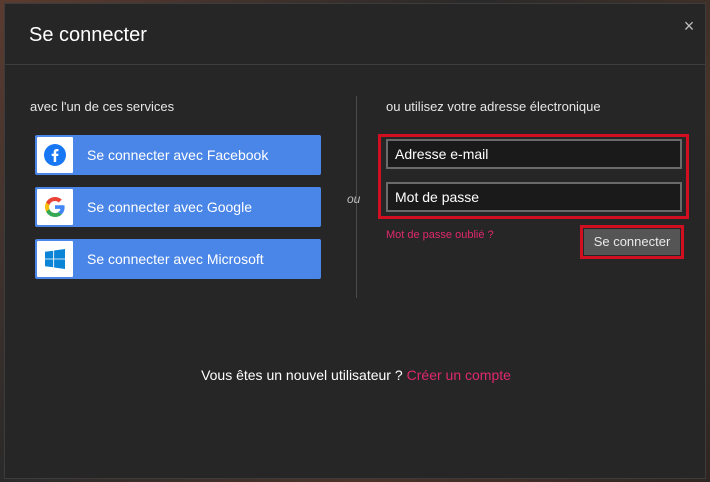  I want to click on facebook-login-button: Se connecter avec Facebook, so click(178, 155).